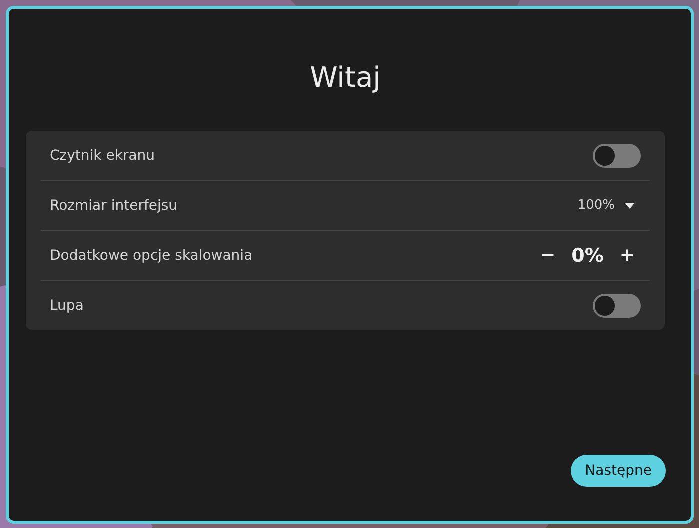 The height and width of the screenshot is (528, 699). I want to click on next-button: Następne, so click(618, 471).